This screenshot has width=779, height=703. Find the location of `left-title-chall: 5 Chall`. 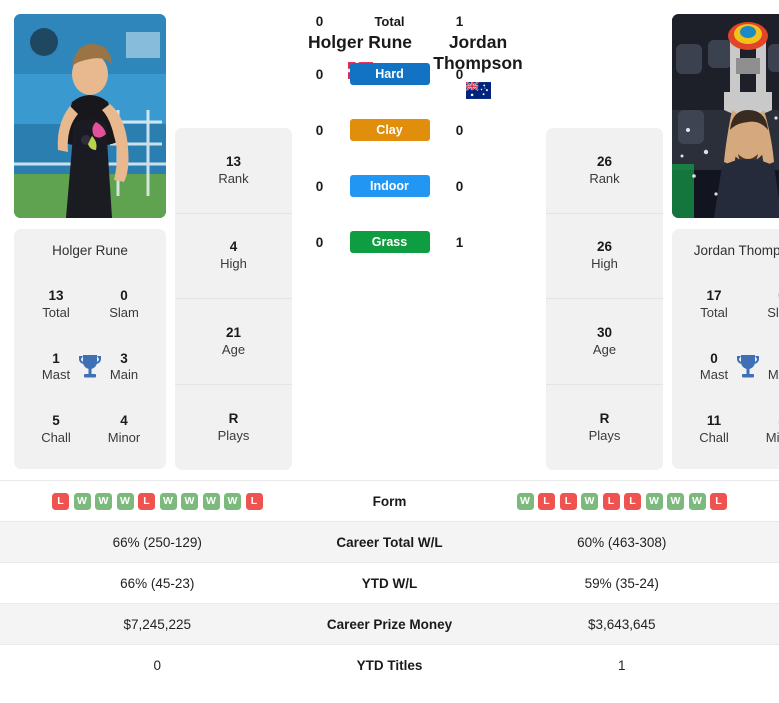

left-title-chall: 5 Chall is located at coordinates (56, 429).